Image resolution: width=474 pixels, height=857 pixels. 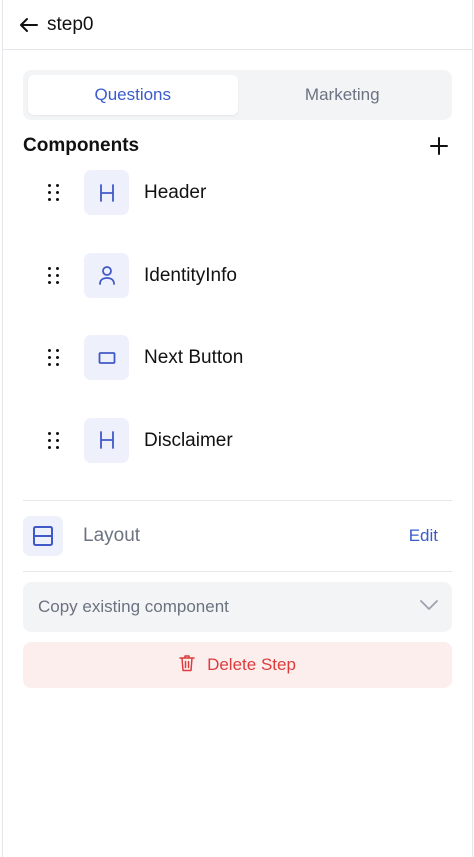 What do you see at coordinates (175, 192) in the screenshot?
I see `component-label: Header` at bounding box center [175, 192].